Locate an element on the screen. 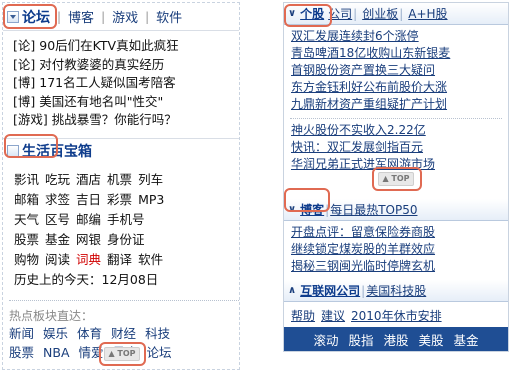 The image size is (513, 374). us-tech-stocks-link: 美国科技股 is located at coordinates (396, 290).